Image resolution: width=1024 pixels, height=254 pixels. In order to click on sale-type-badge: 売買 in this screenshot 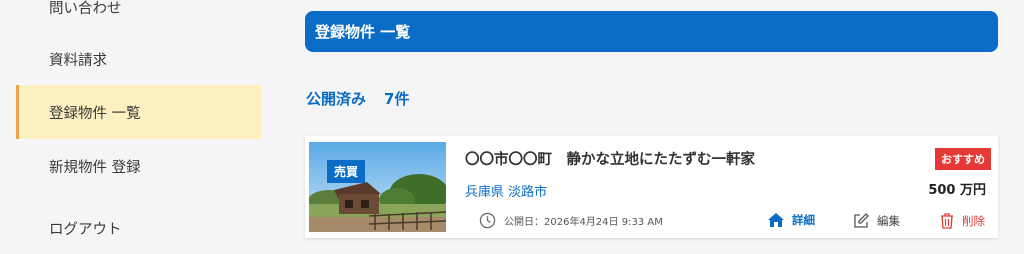, I will do `click(346, 171)`.